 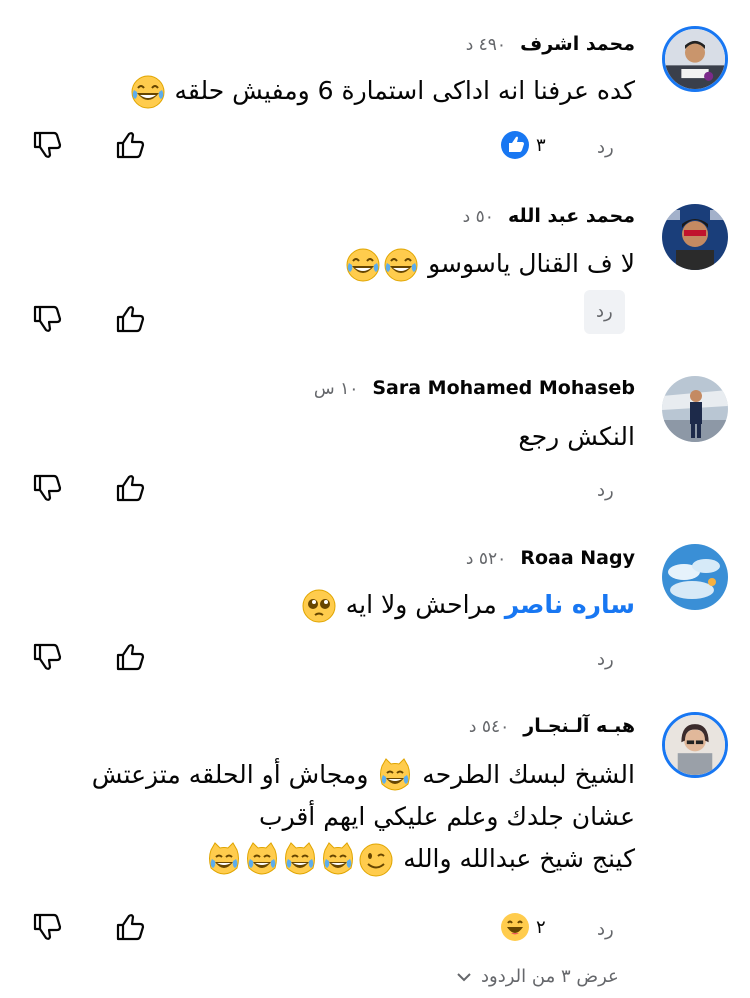 What do you see at coordinates (571, 216) in the screenshot?
I see `author-name: محمد عبد الله` at bounding box center [571, 216].